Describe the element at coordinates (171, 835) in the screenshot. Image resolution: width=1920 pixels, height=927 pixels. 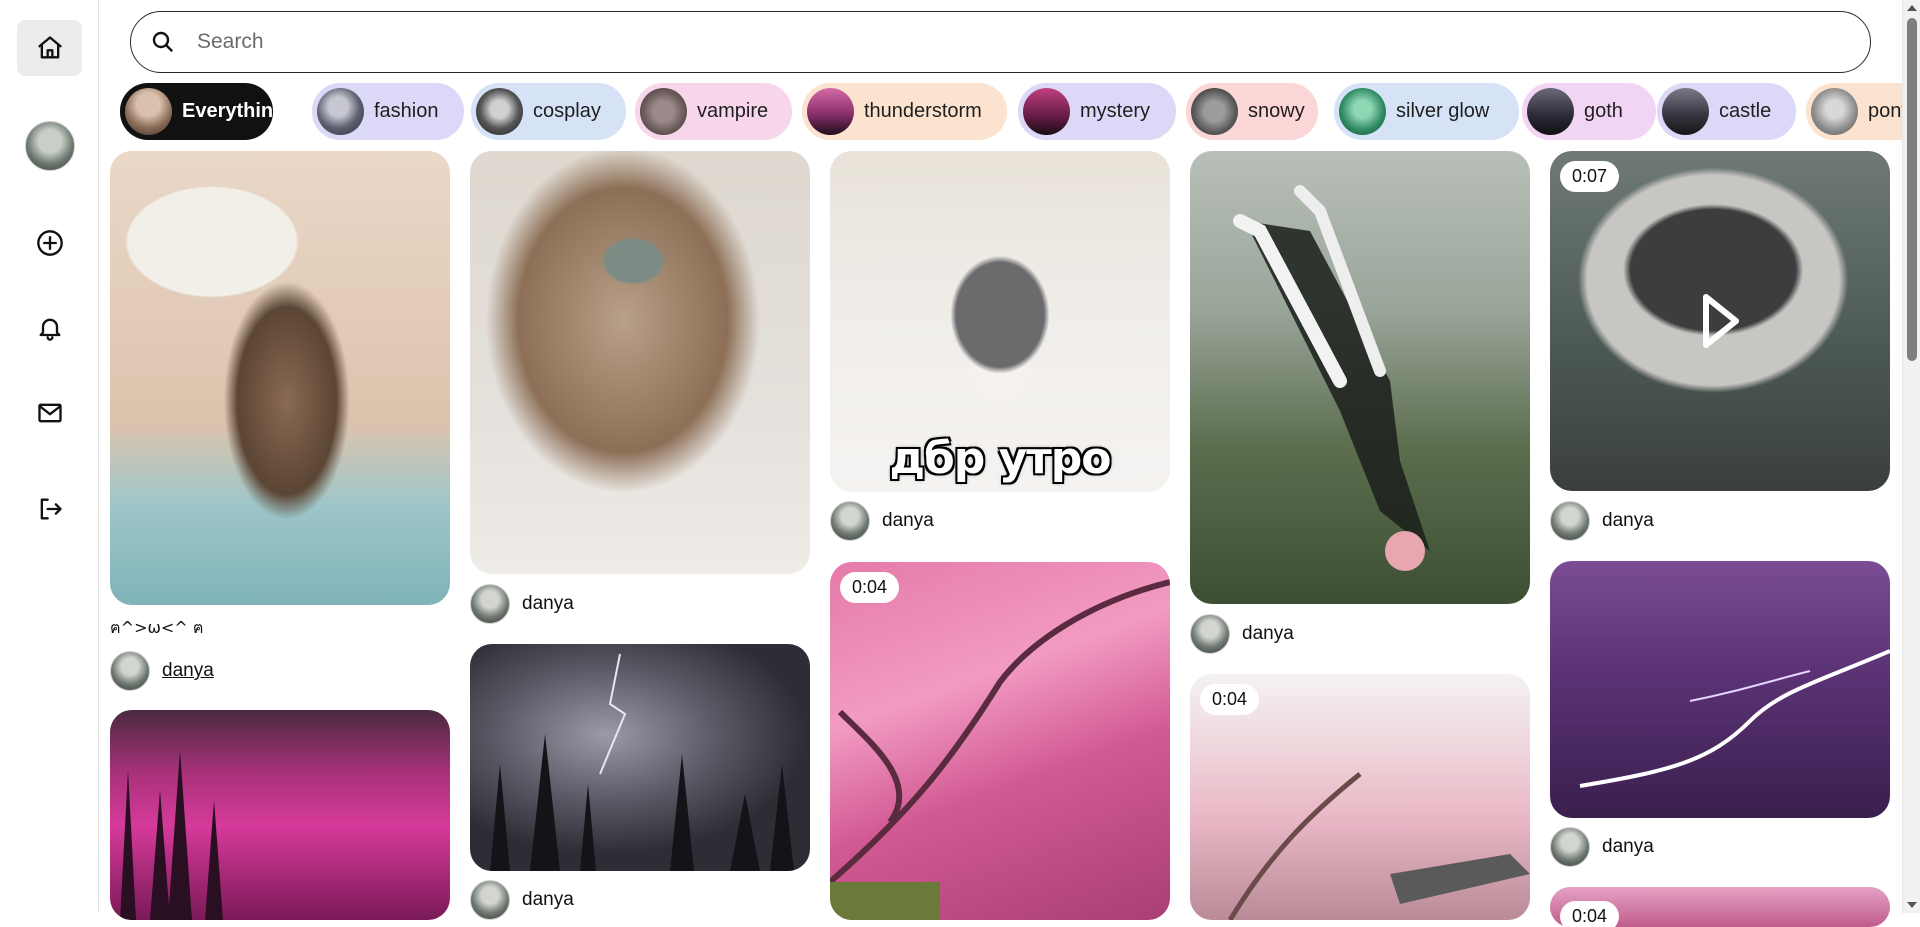
I see `trees-silhouette` at that location.